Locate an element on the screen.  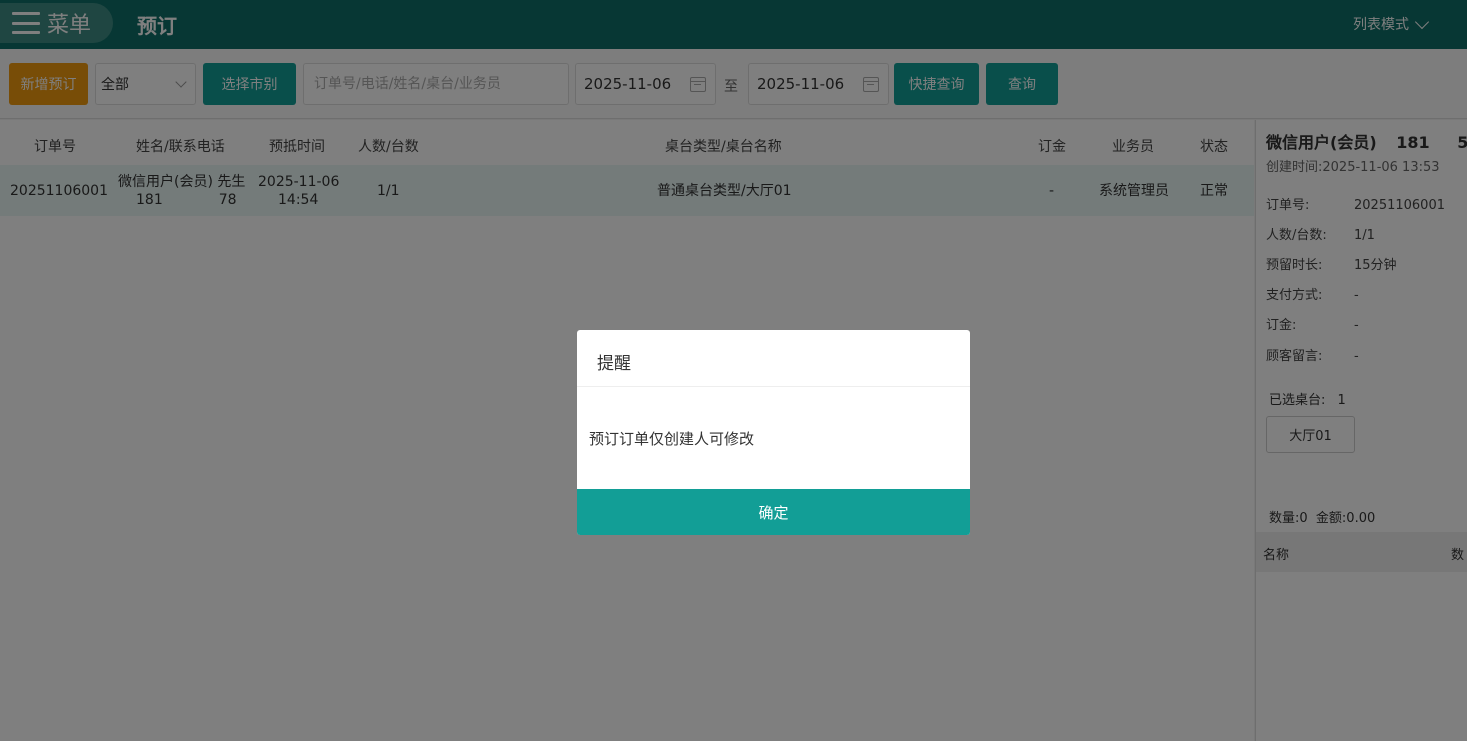
alert-dialog: 提醒 预订订单仅创建人可修改 确定 is located at coordinates (773, 432).